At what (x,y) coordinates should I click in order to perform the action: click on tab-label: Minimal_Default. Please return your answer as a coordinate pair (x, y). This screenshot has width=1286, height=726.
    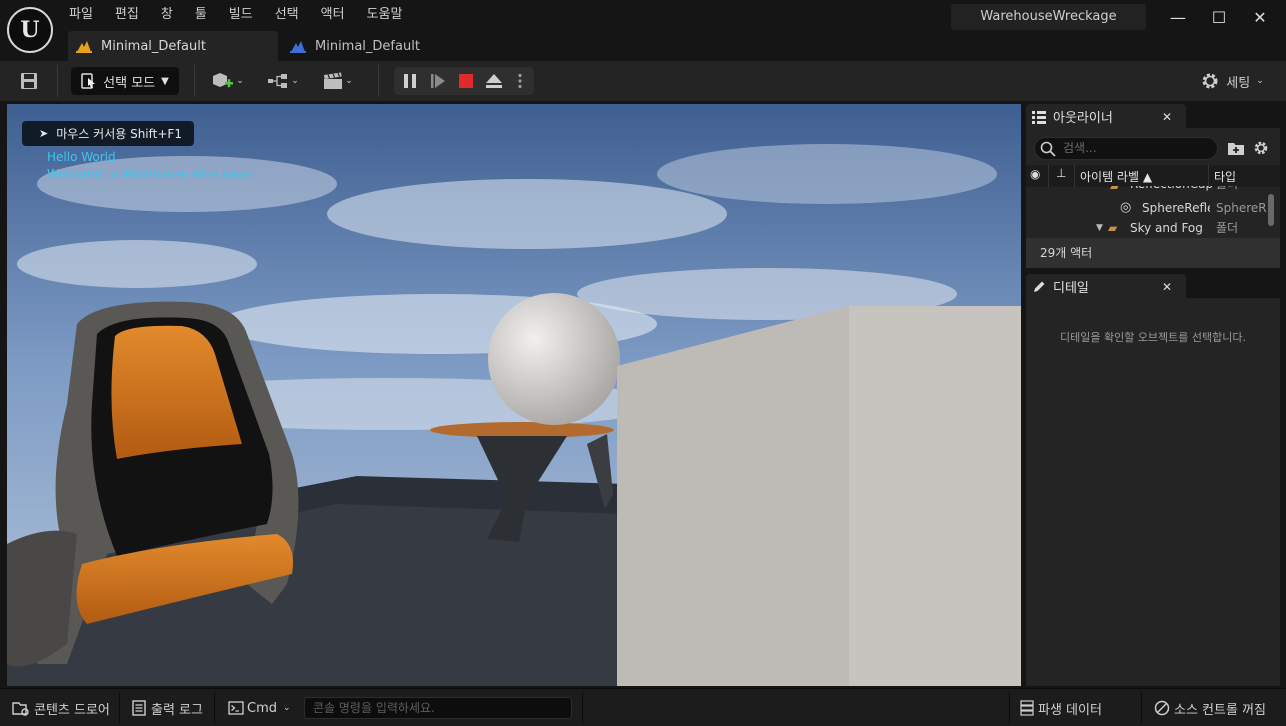
    Looking at the image, I should click on (153, 46).